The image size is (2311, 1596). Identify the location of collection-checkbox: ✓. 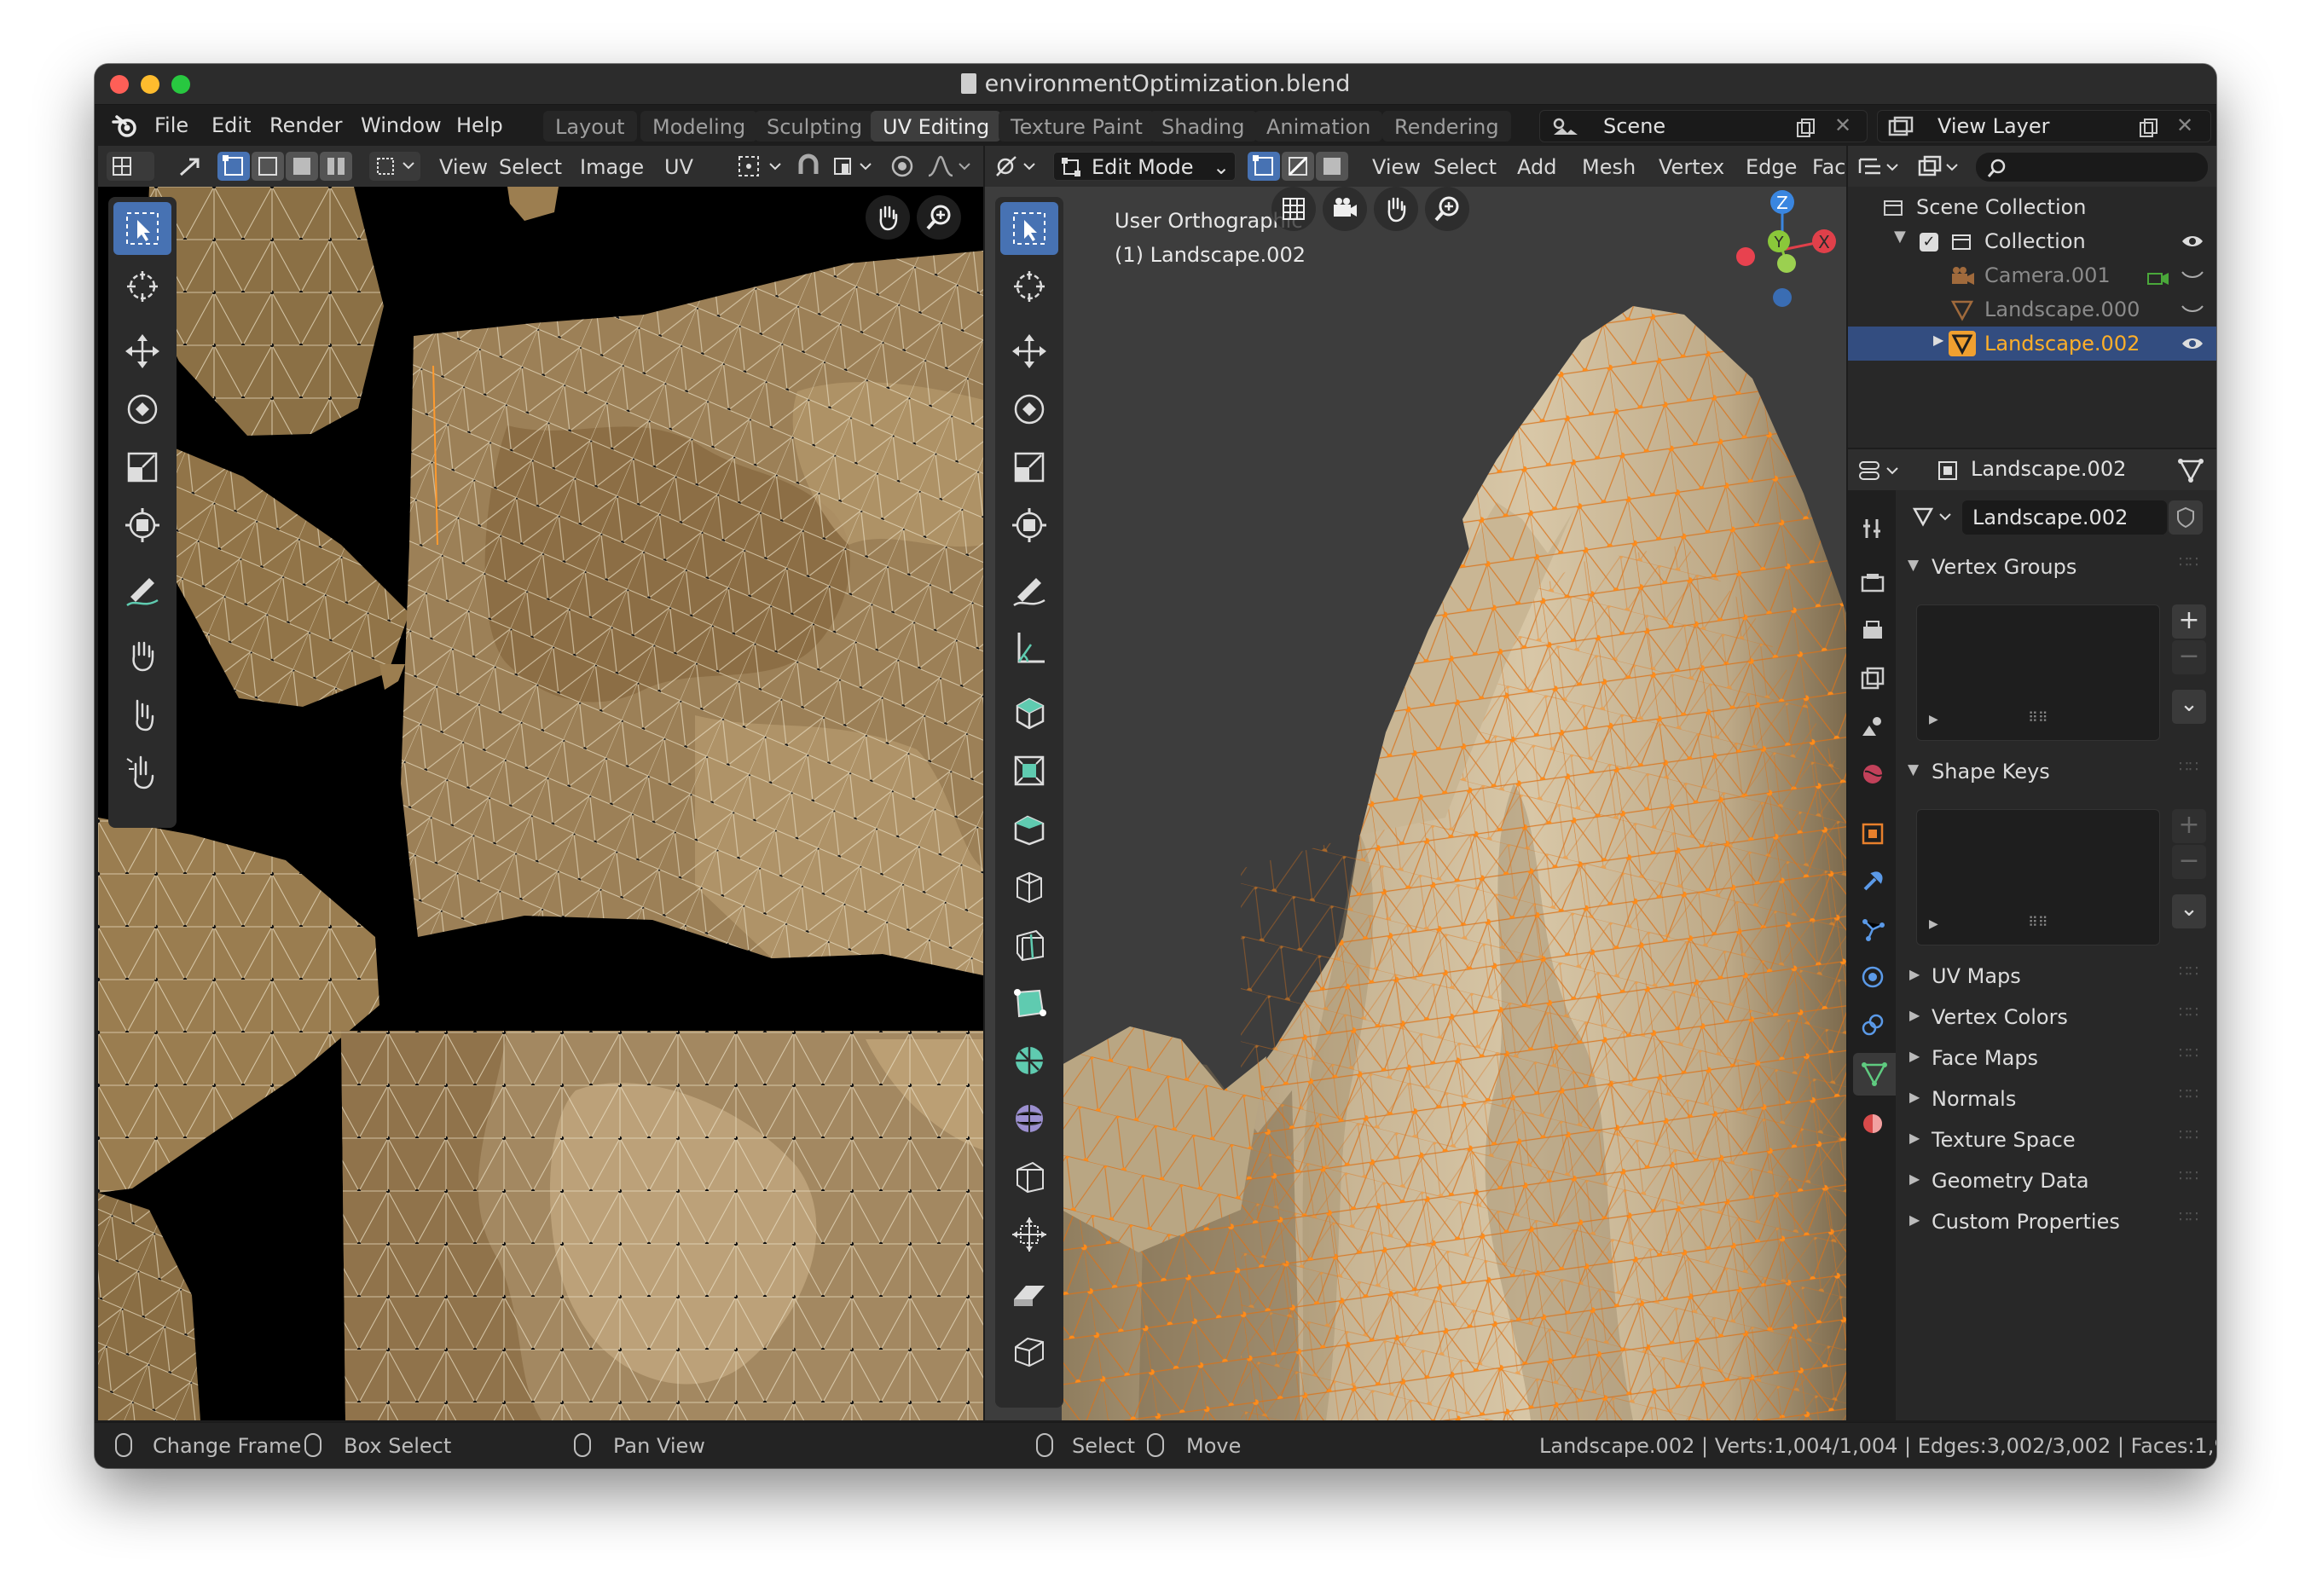
(1929, 242).